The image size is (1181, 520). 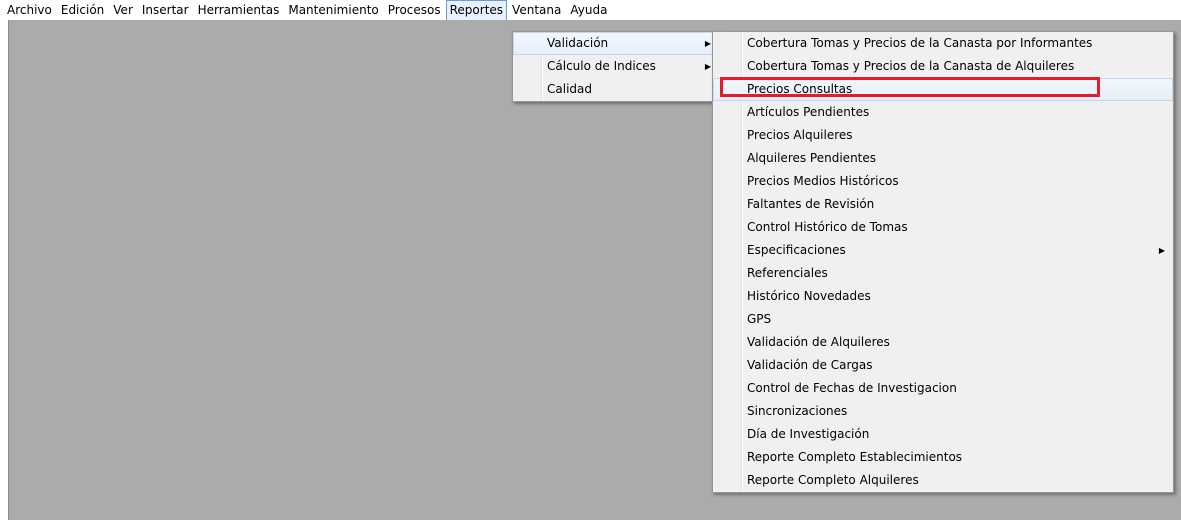 I want to click on menu-procesos: Procesos, so click(x=414, y=10).